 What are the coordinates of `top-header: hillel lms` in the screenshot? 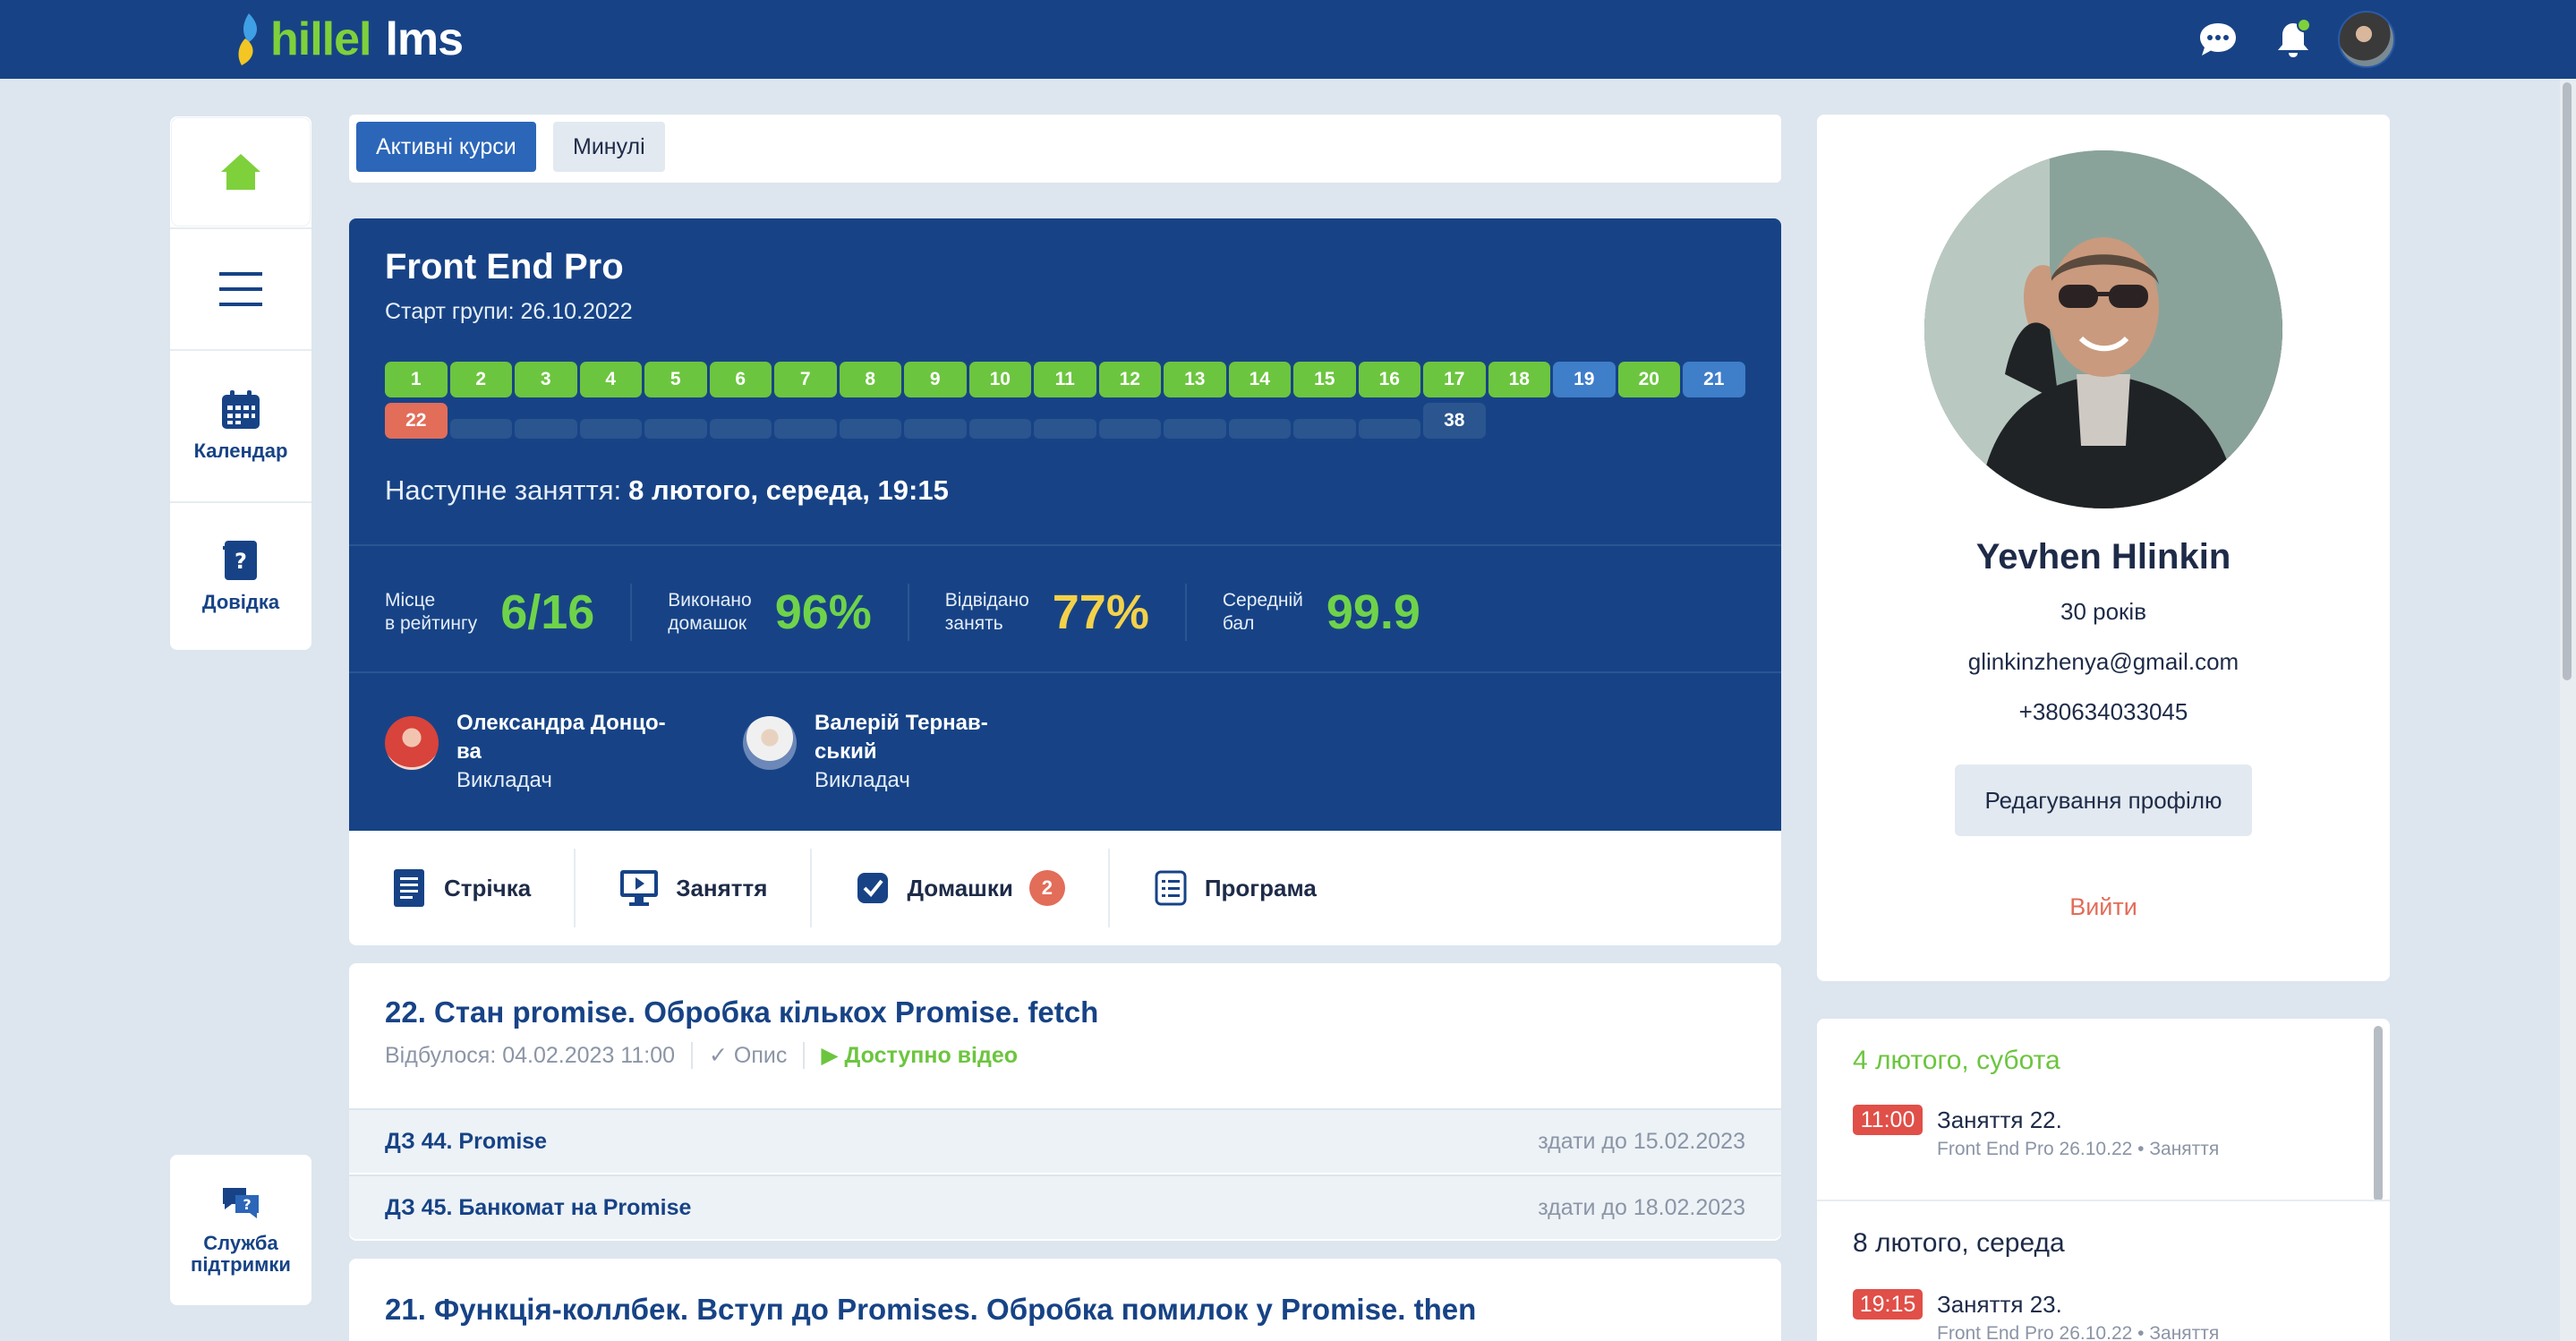 It's located at (1288, 39).